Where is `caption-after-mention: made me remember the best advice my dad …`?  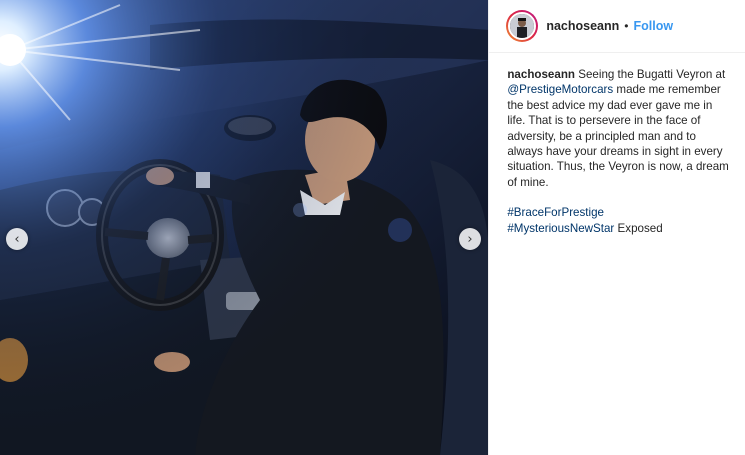 caption-after-mention: made me remember the best advice my dad … is located at coordinates (618, 136).